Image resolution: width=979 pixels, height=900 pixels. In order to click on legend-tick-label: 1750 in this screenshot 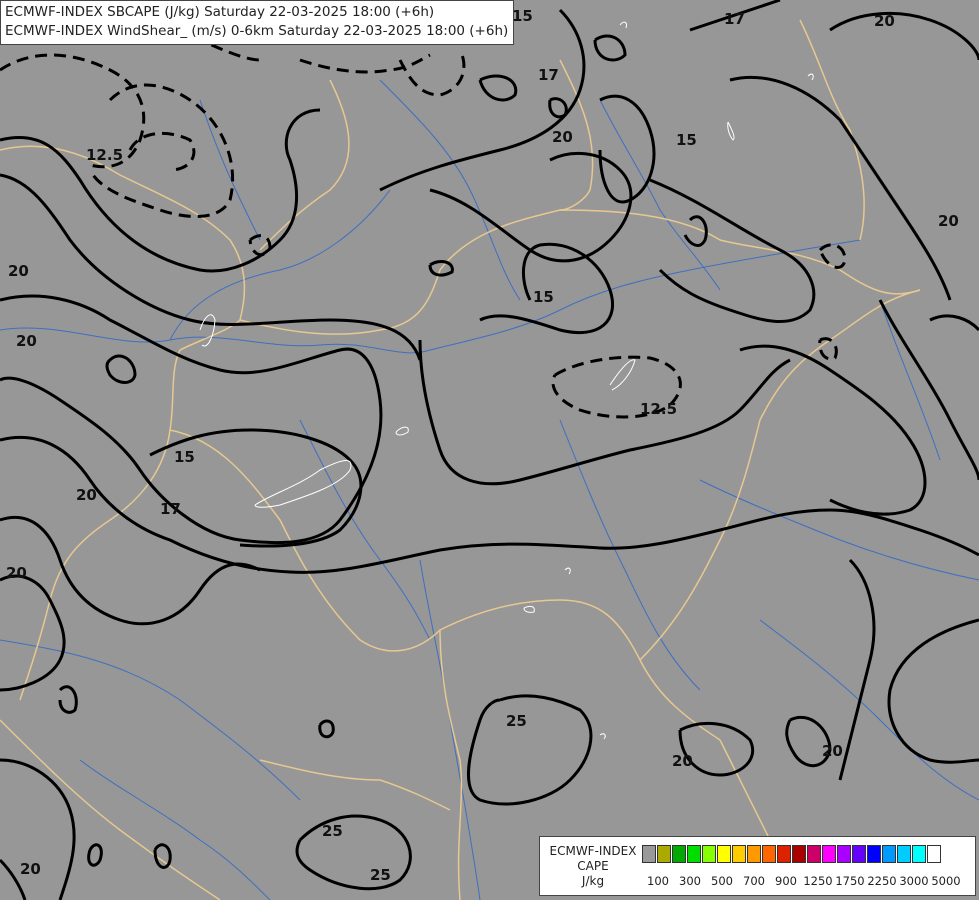, I will do `click(850, 881)`.